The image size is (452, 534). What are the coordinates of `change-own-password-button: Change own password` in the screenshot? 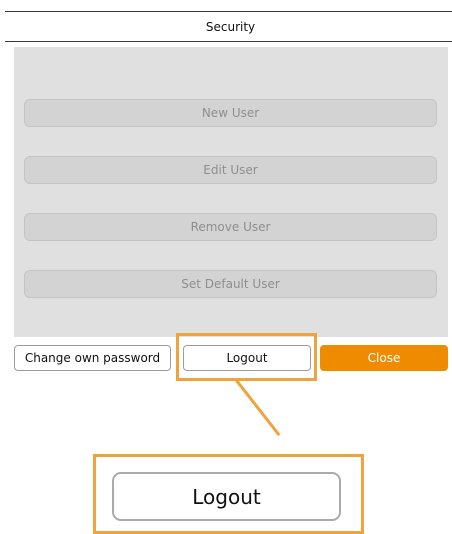 It's located at (92, 358).